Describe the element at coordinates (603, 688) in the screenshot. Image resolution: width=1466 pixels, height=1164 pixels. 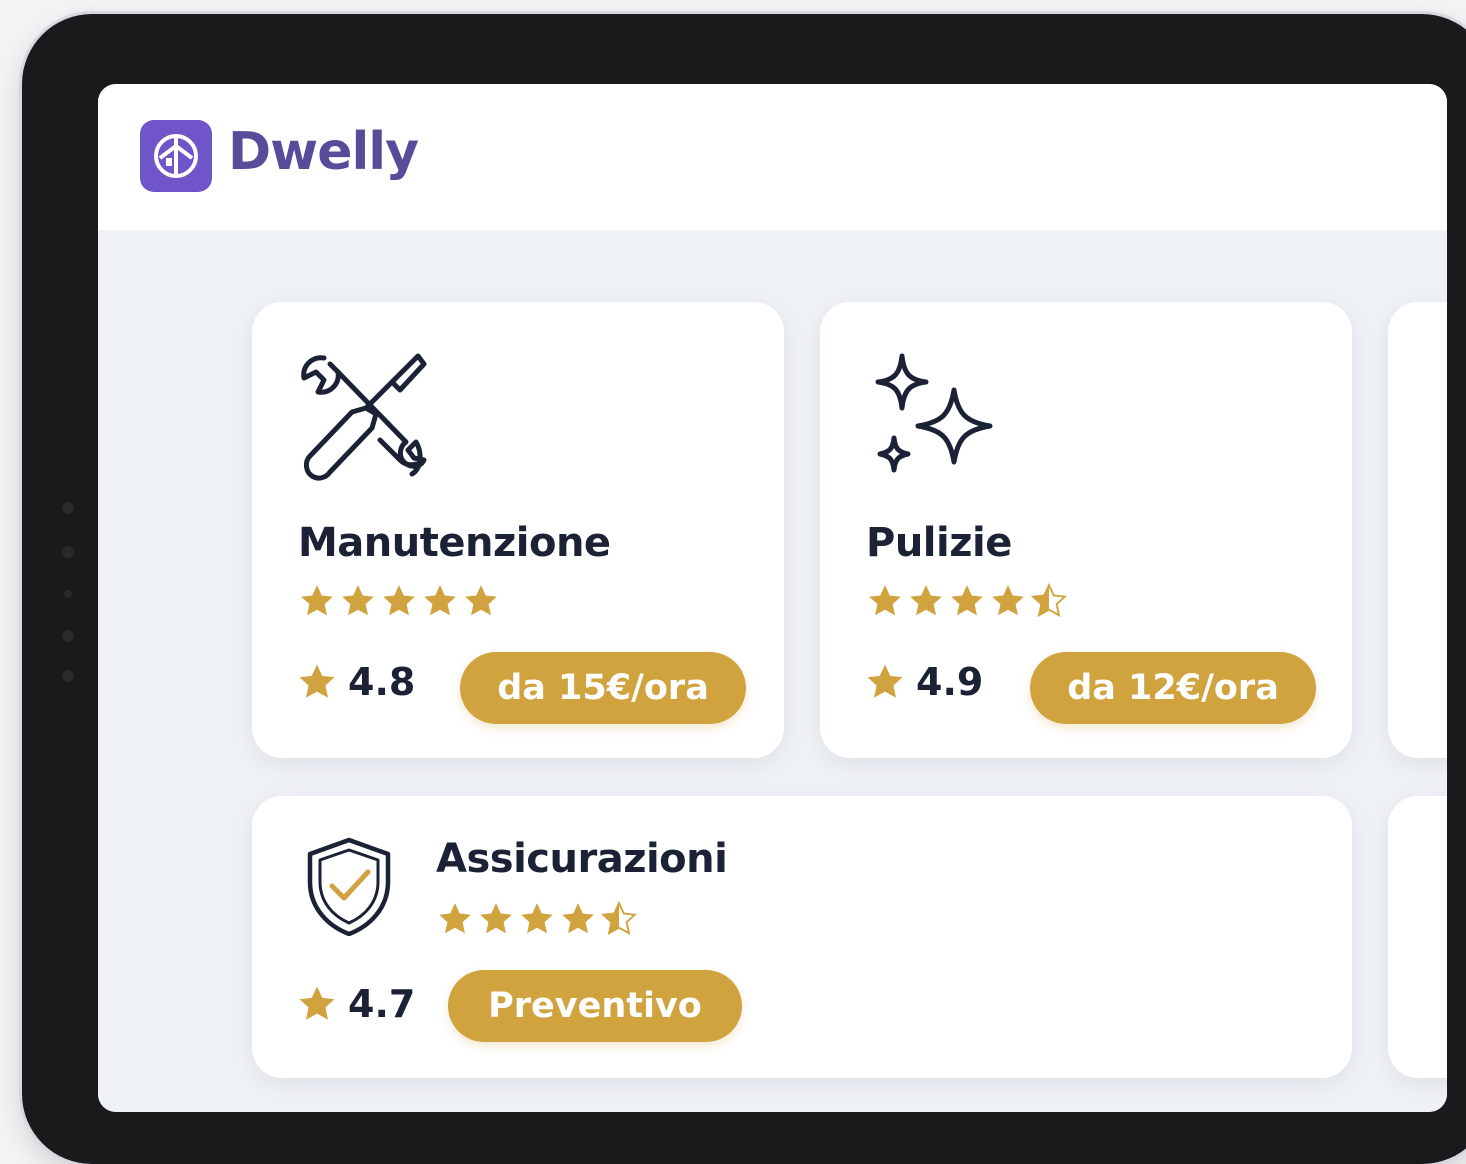
I see `price-button: da 15€/ora` at that location.